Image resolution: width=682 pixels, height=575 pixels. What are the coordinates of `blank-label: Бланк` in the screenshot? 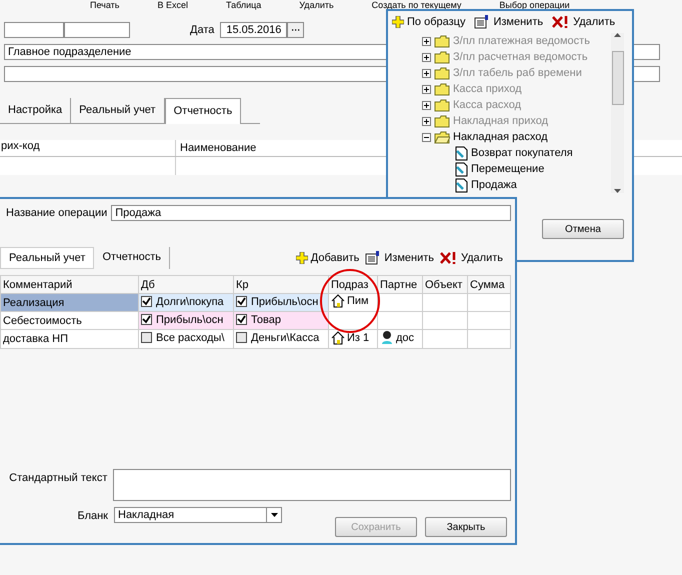 It's located at (92, 515).